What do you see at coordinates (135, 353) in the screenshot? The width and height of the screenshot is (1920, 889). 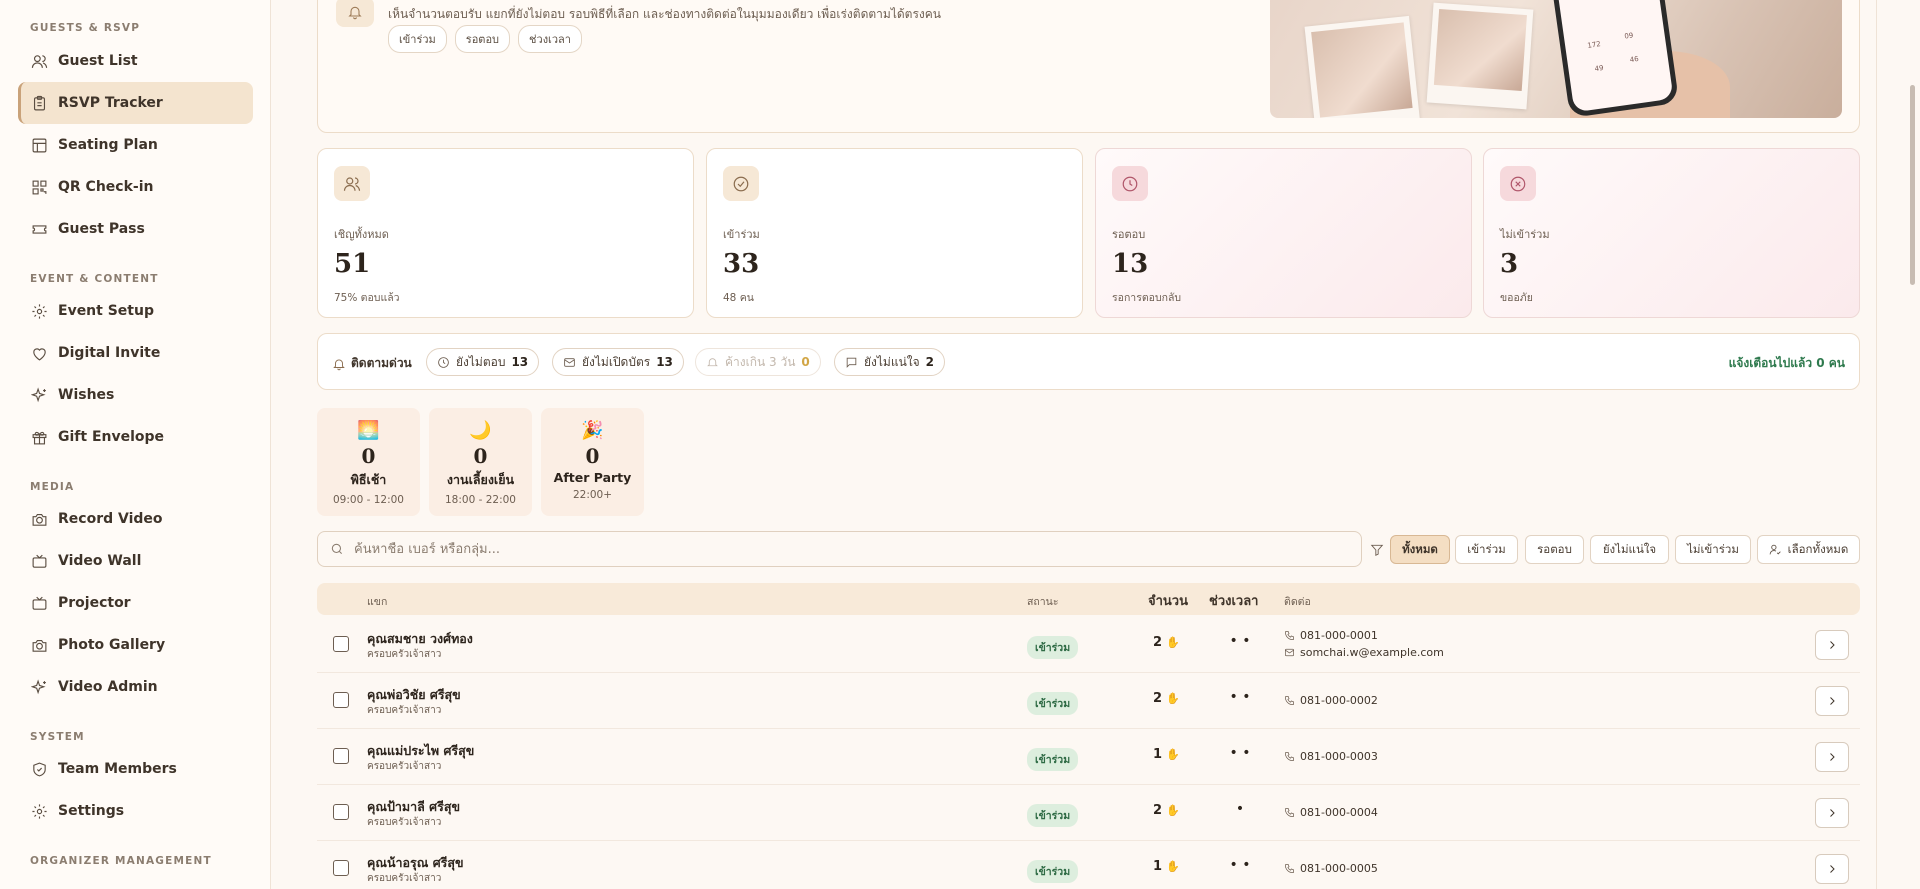 I see `sidebar-item-digital-invite: Digital Invite` at bounding box center [135, 353].